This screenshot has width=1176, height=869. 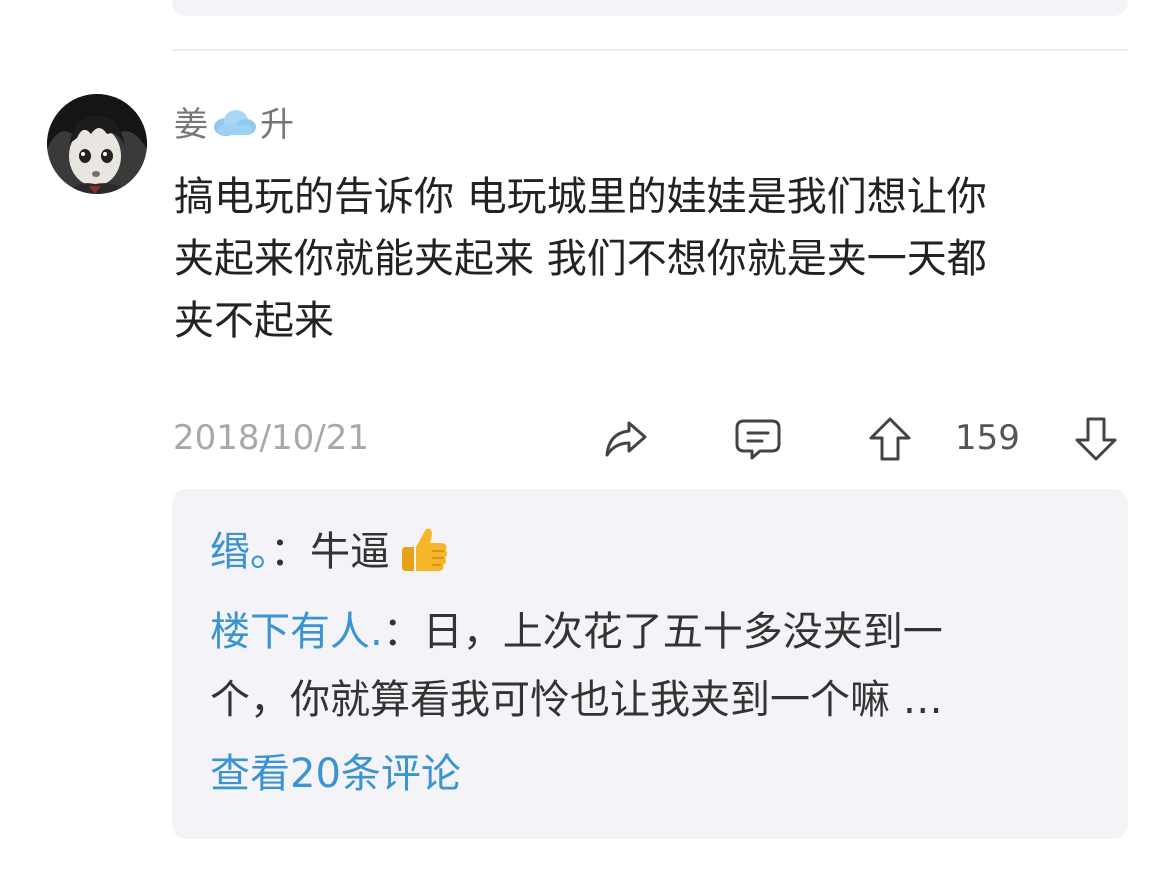 I want to click on reply-text: 牛逼, so click(x=350, y=552).